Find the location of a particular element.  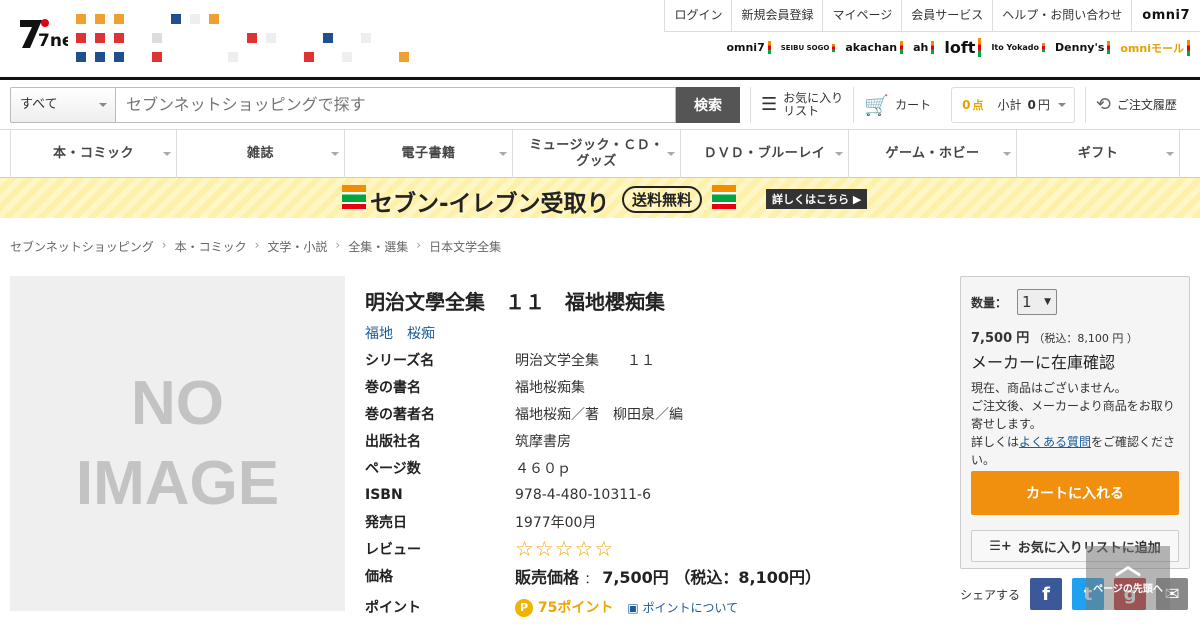

history-icon: ⟲ is located at coordinates (1103, 104).